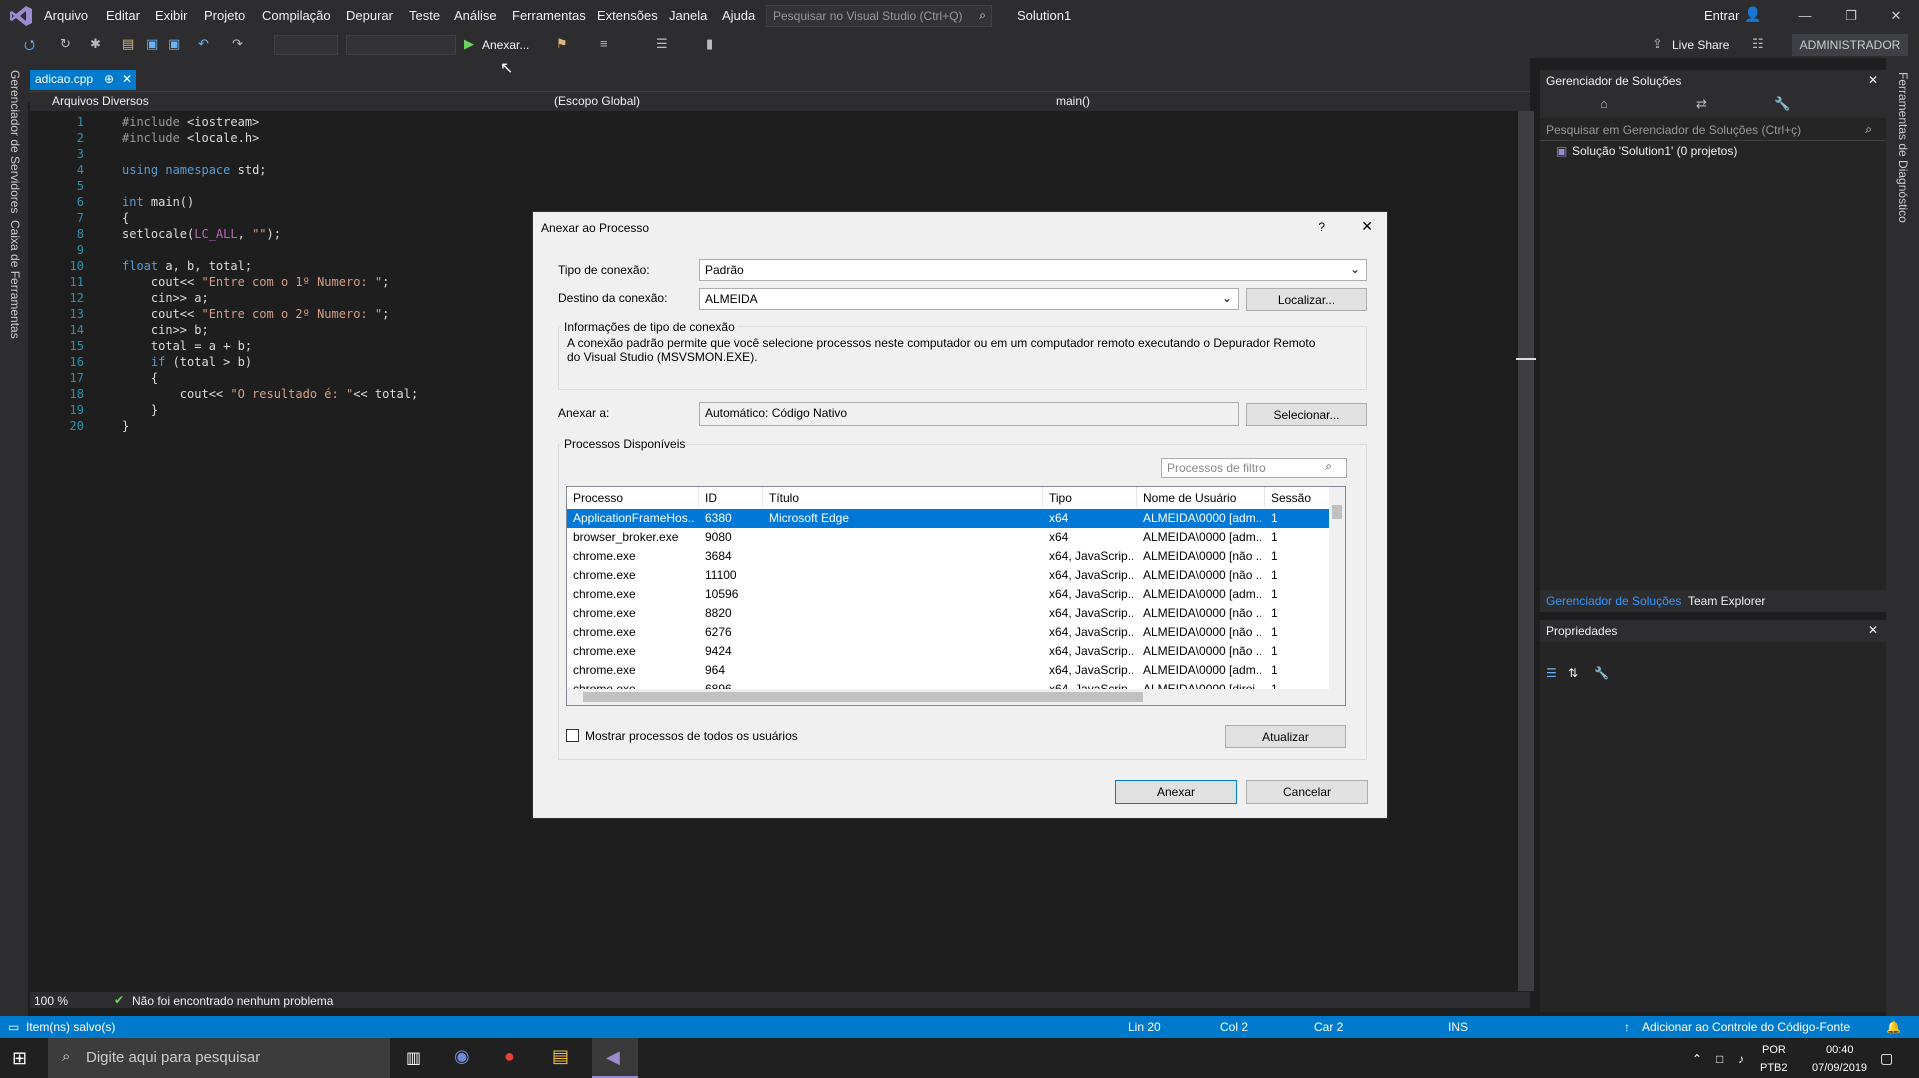  What do you see at coordinates (66, 15) in the screenshot?
I see `menu-arquivo: Arquivo` at bounding box center [66, 15].